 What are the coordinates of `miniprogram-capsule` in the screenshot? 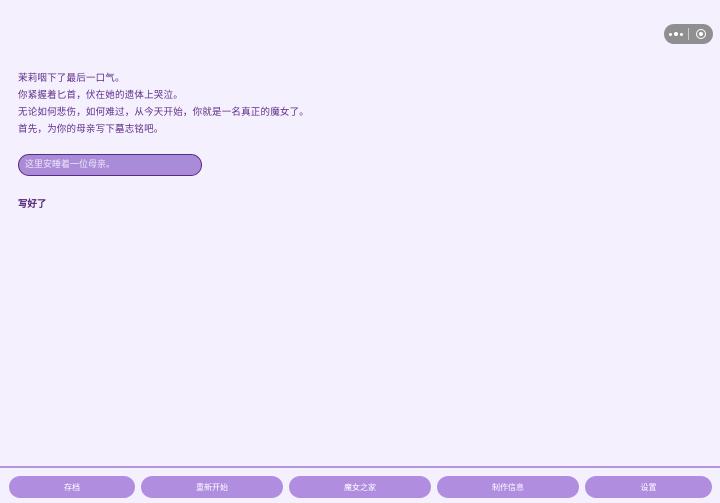 It's located at (688, 34).